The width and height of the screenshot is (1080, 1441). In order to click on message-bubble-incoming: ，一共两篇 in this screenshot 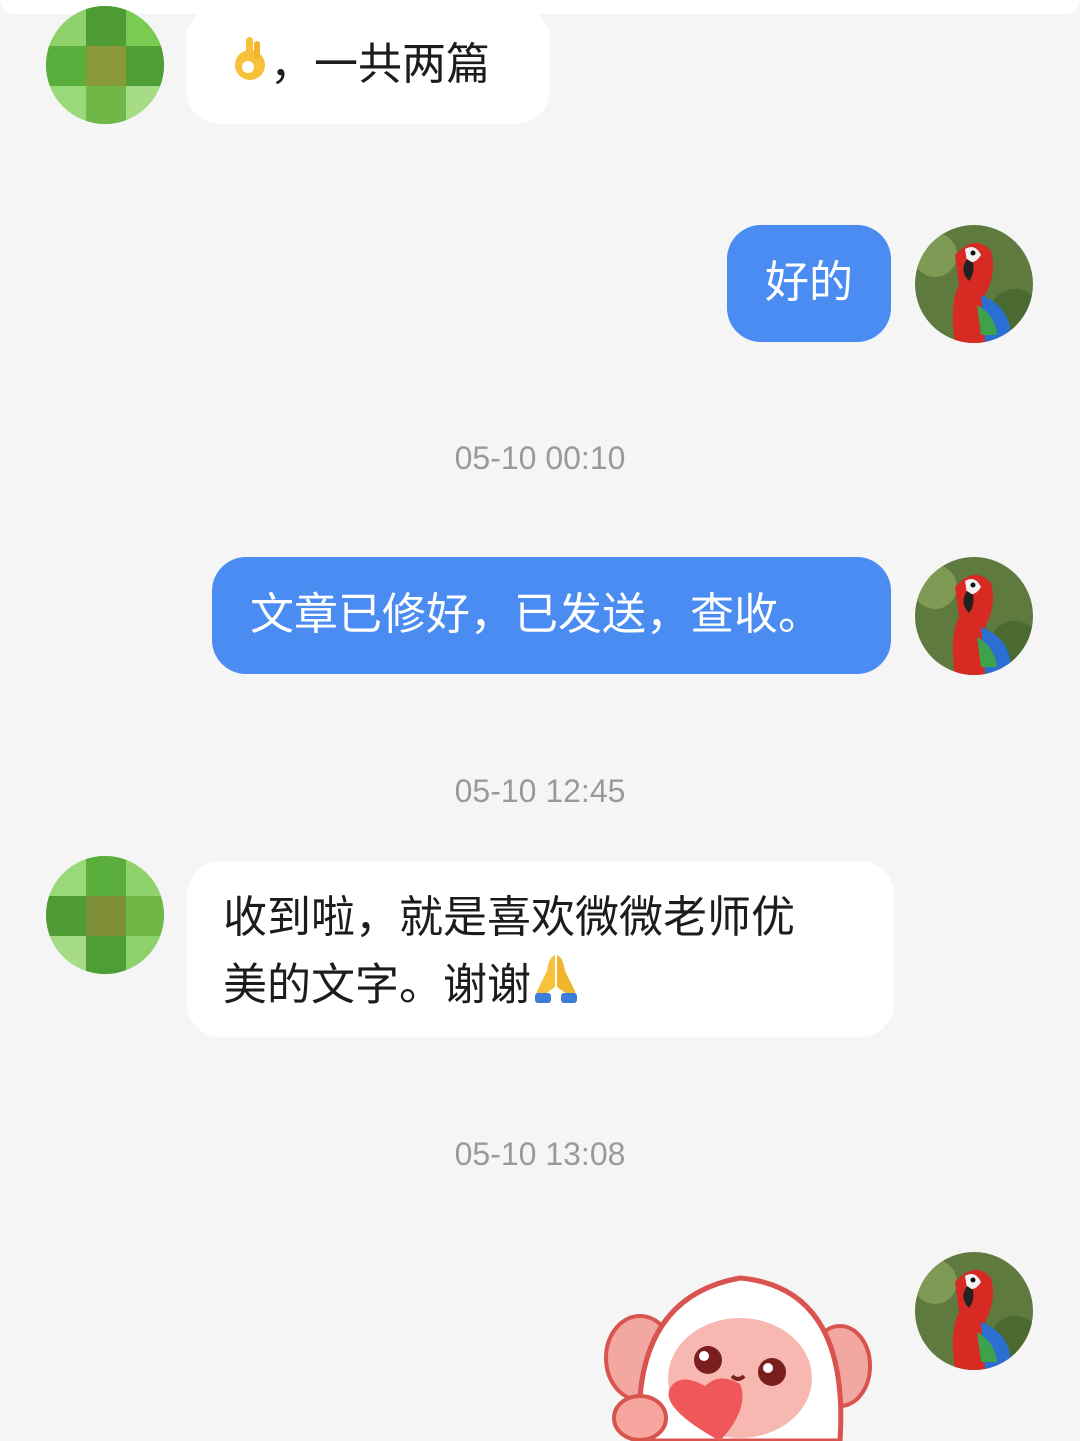, I will do `click(368, 65)`.